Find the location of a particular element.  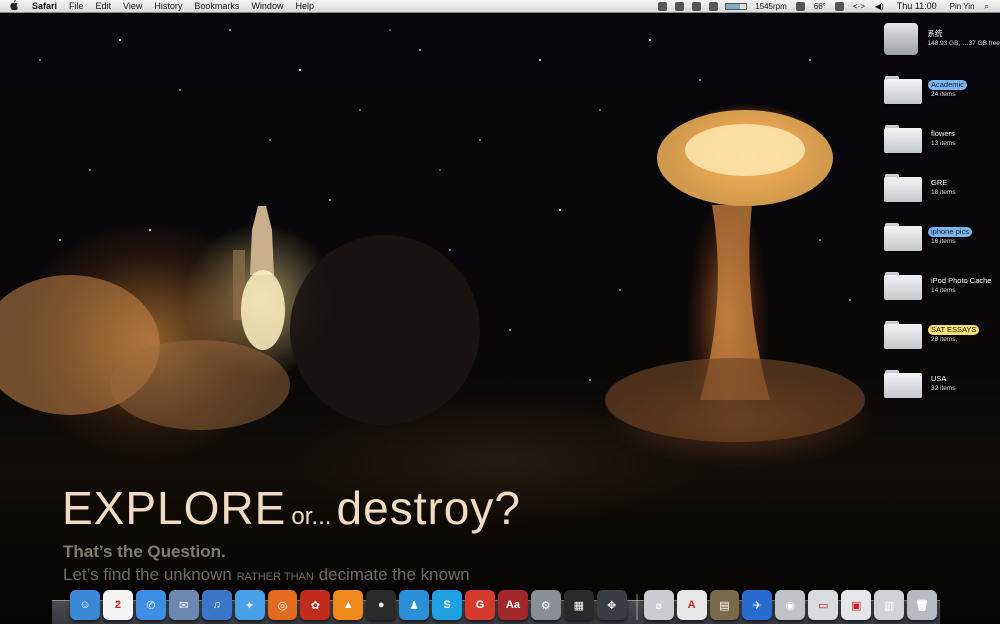

ical-icon: 2 is located at coordinates (117, 605).